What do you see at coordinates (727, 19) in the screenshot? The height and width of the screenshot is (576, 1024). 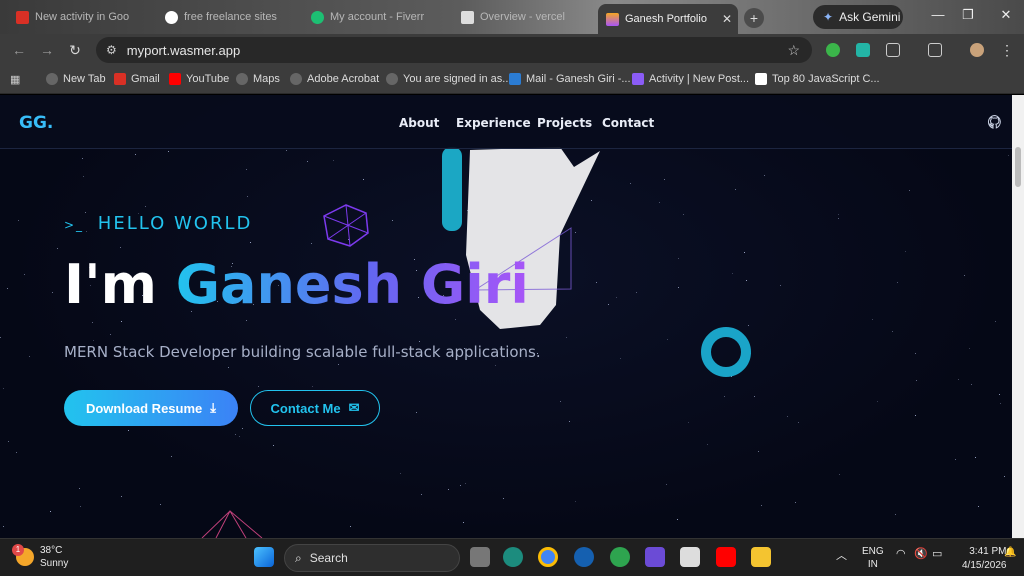 I see `close-tab-icon: ✕` at bounding box center [727, 19].